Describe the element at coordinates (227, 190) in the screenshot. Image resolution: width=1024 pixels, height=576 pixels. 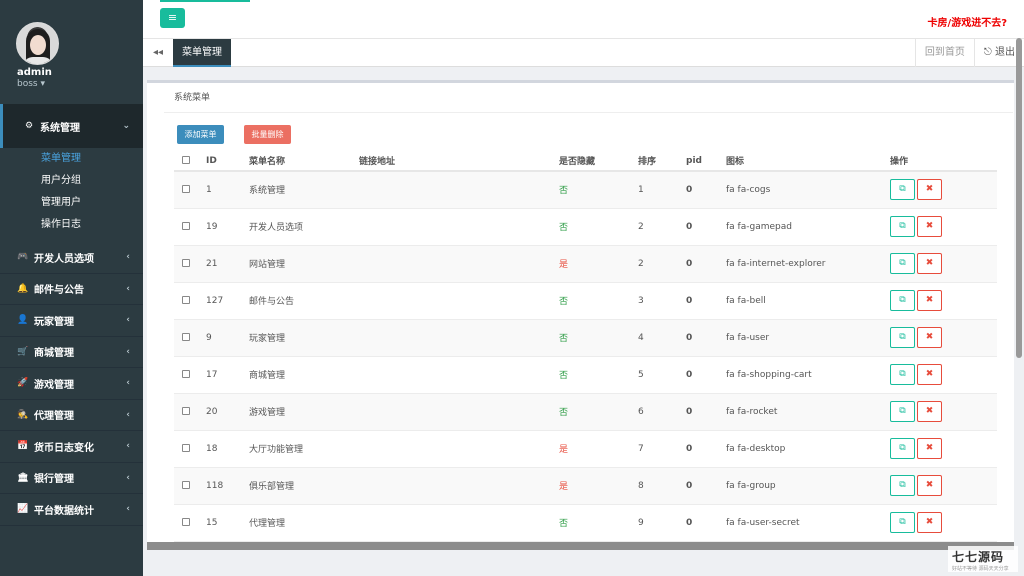
I see `cell-id: 1` at that location.